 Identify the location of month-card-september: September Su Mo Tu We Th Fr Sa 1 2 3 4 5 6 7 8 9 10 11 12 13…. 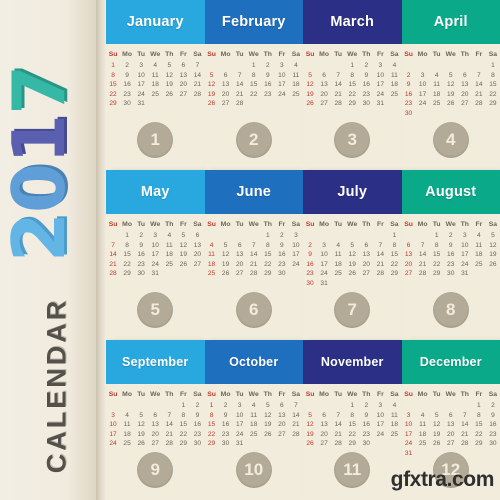
(155, 420).